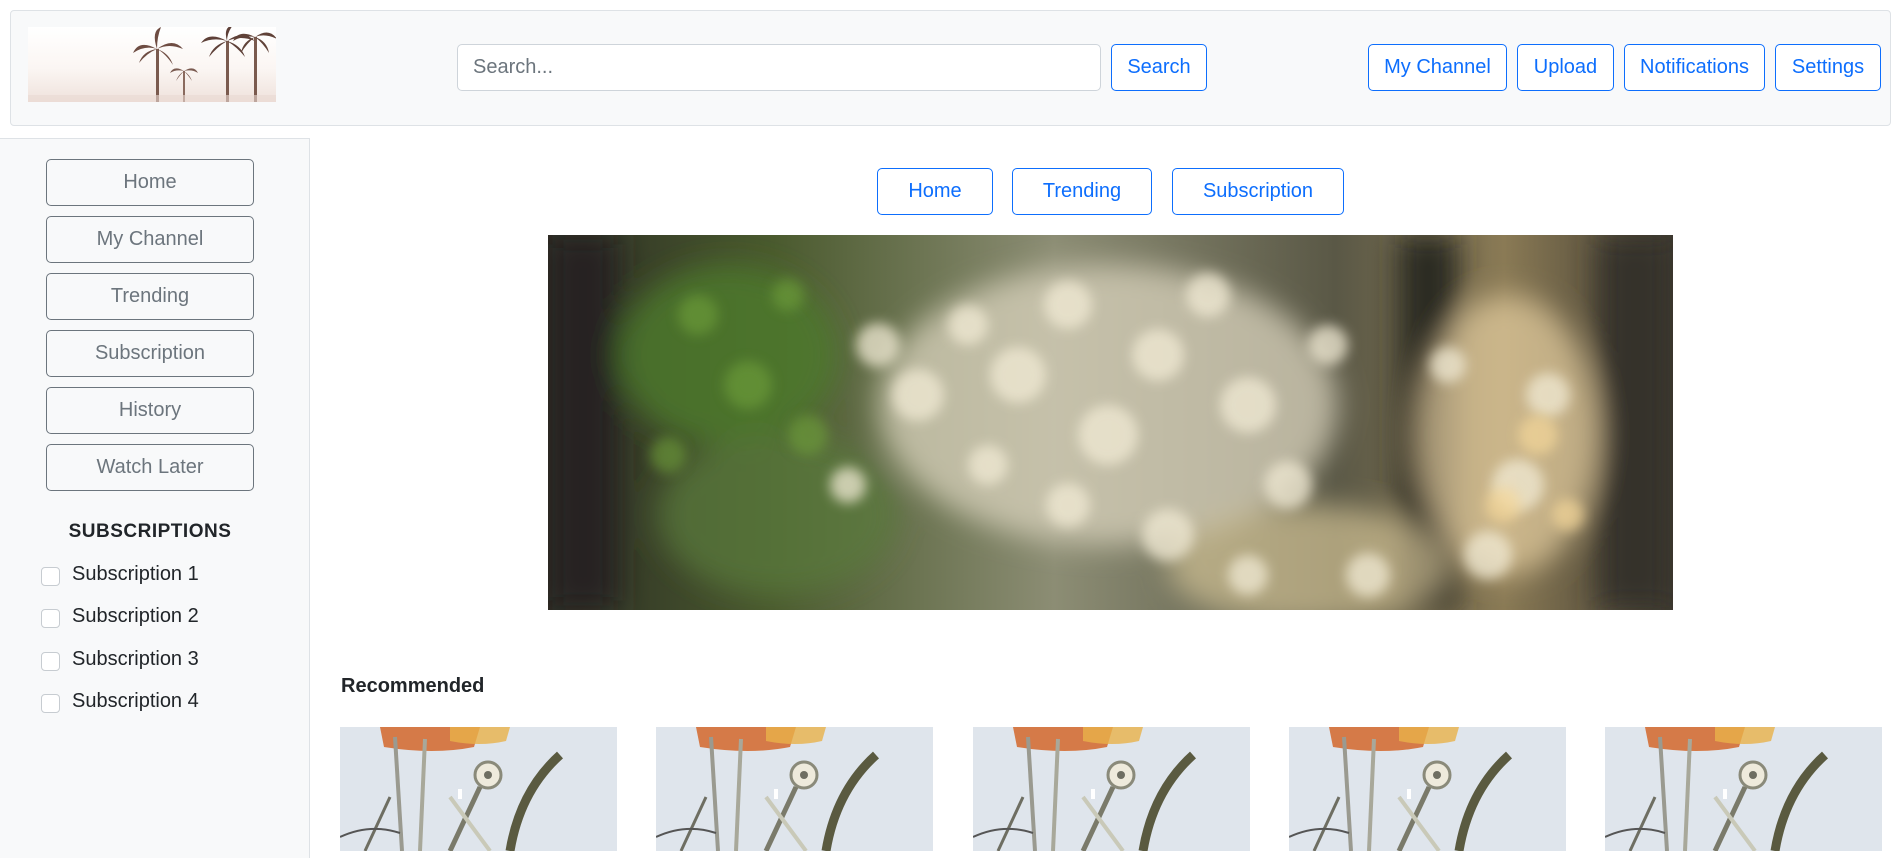 This screenshot has height=858, width=1895. I want to click on subscription-label: Subscription 1, so click(135, 573).